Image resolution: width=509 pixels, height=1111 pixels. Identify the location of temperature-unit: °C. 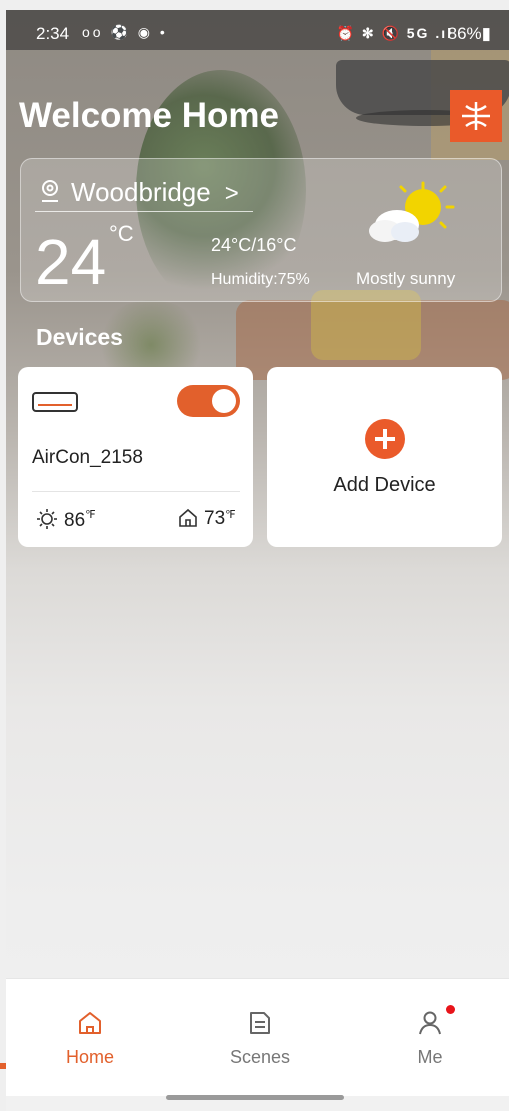
(121, 233).